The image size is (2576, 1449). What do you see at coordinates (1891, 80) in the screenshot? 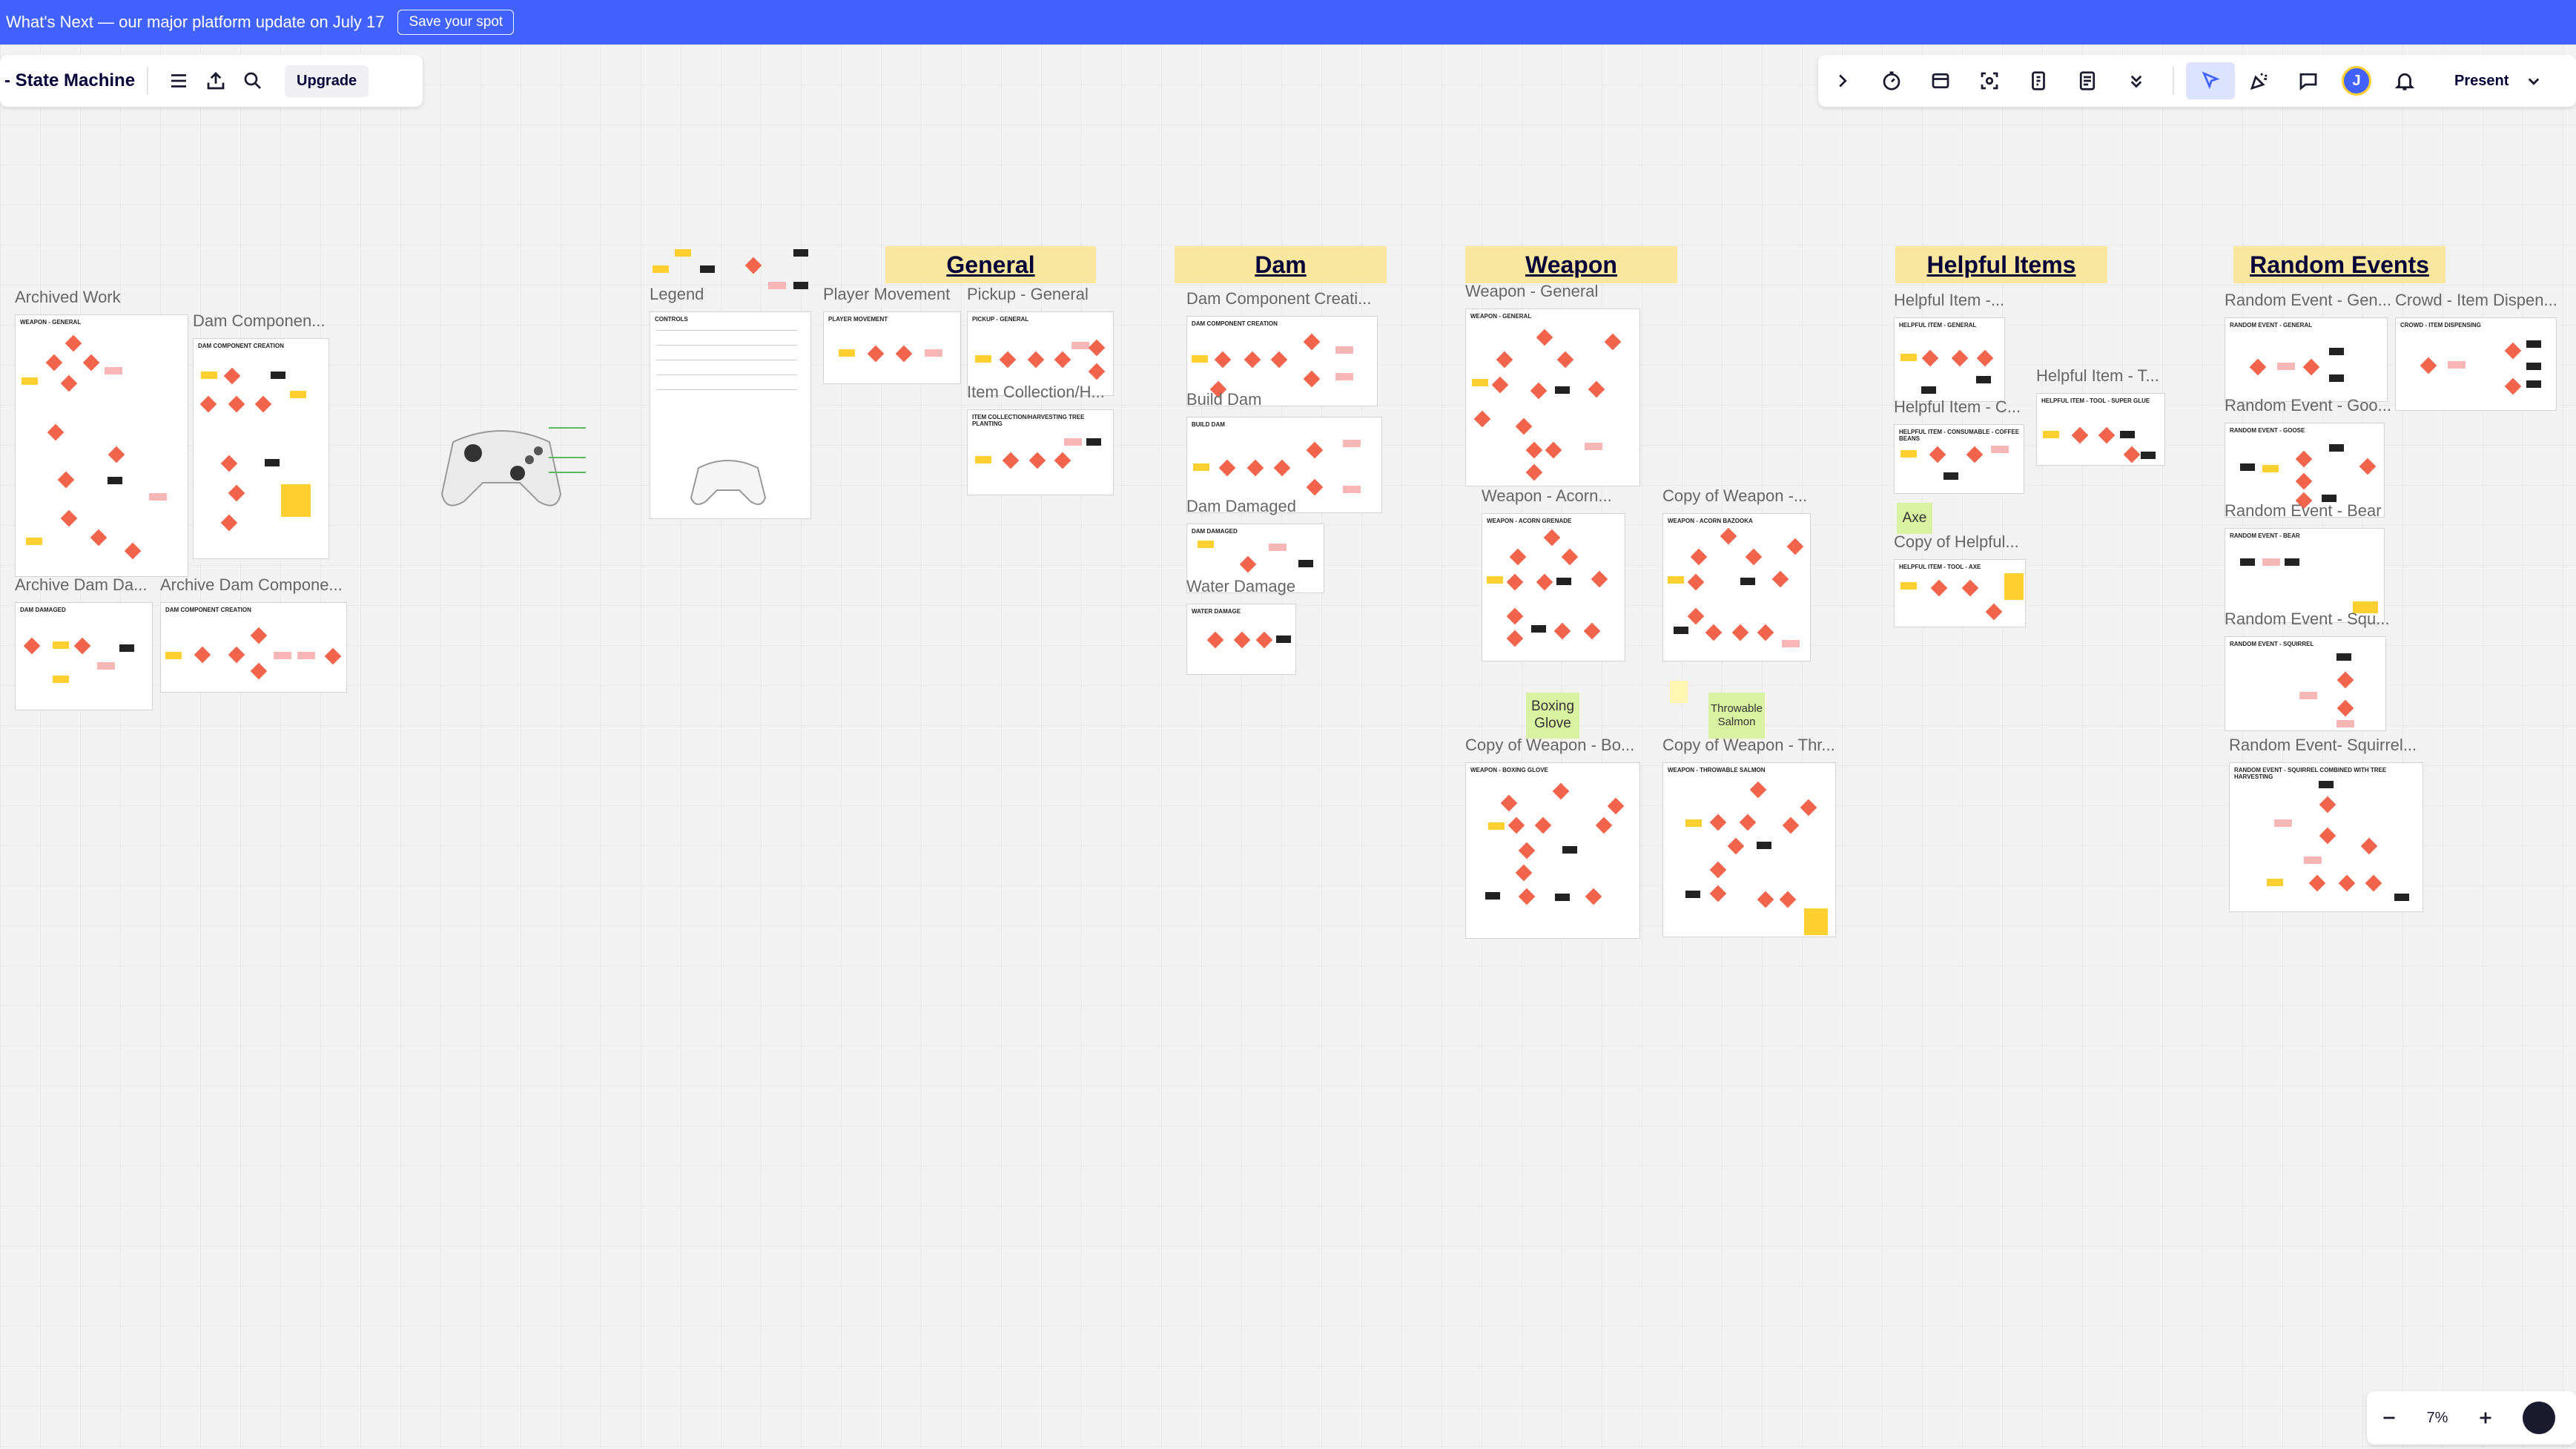
I see `timer-icon` at bounding box center [1891, 80].